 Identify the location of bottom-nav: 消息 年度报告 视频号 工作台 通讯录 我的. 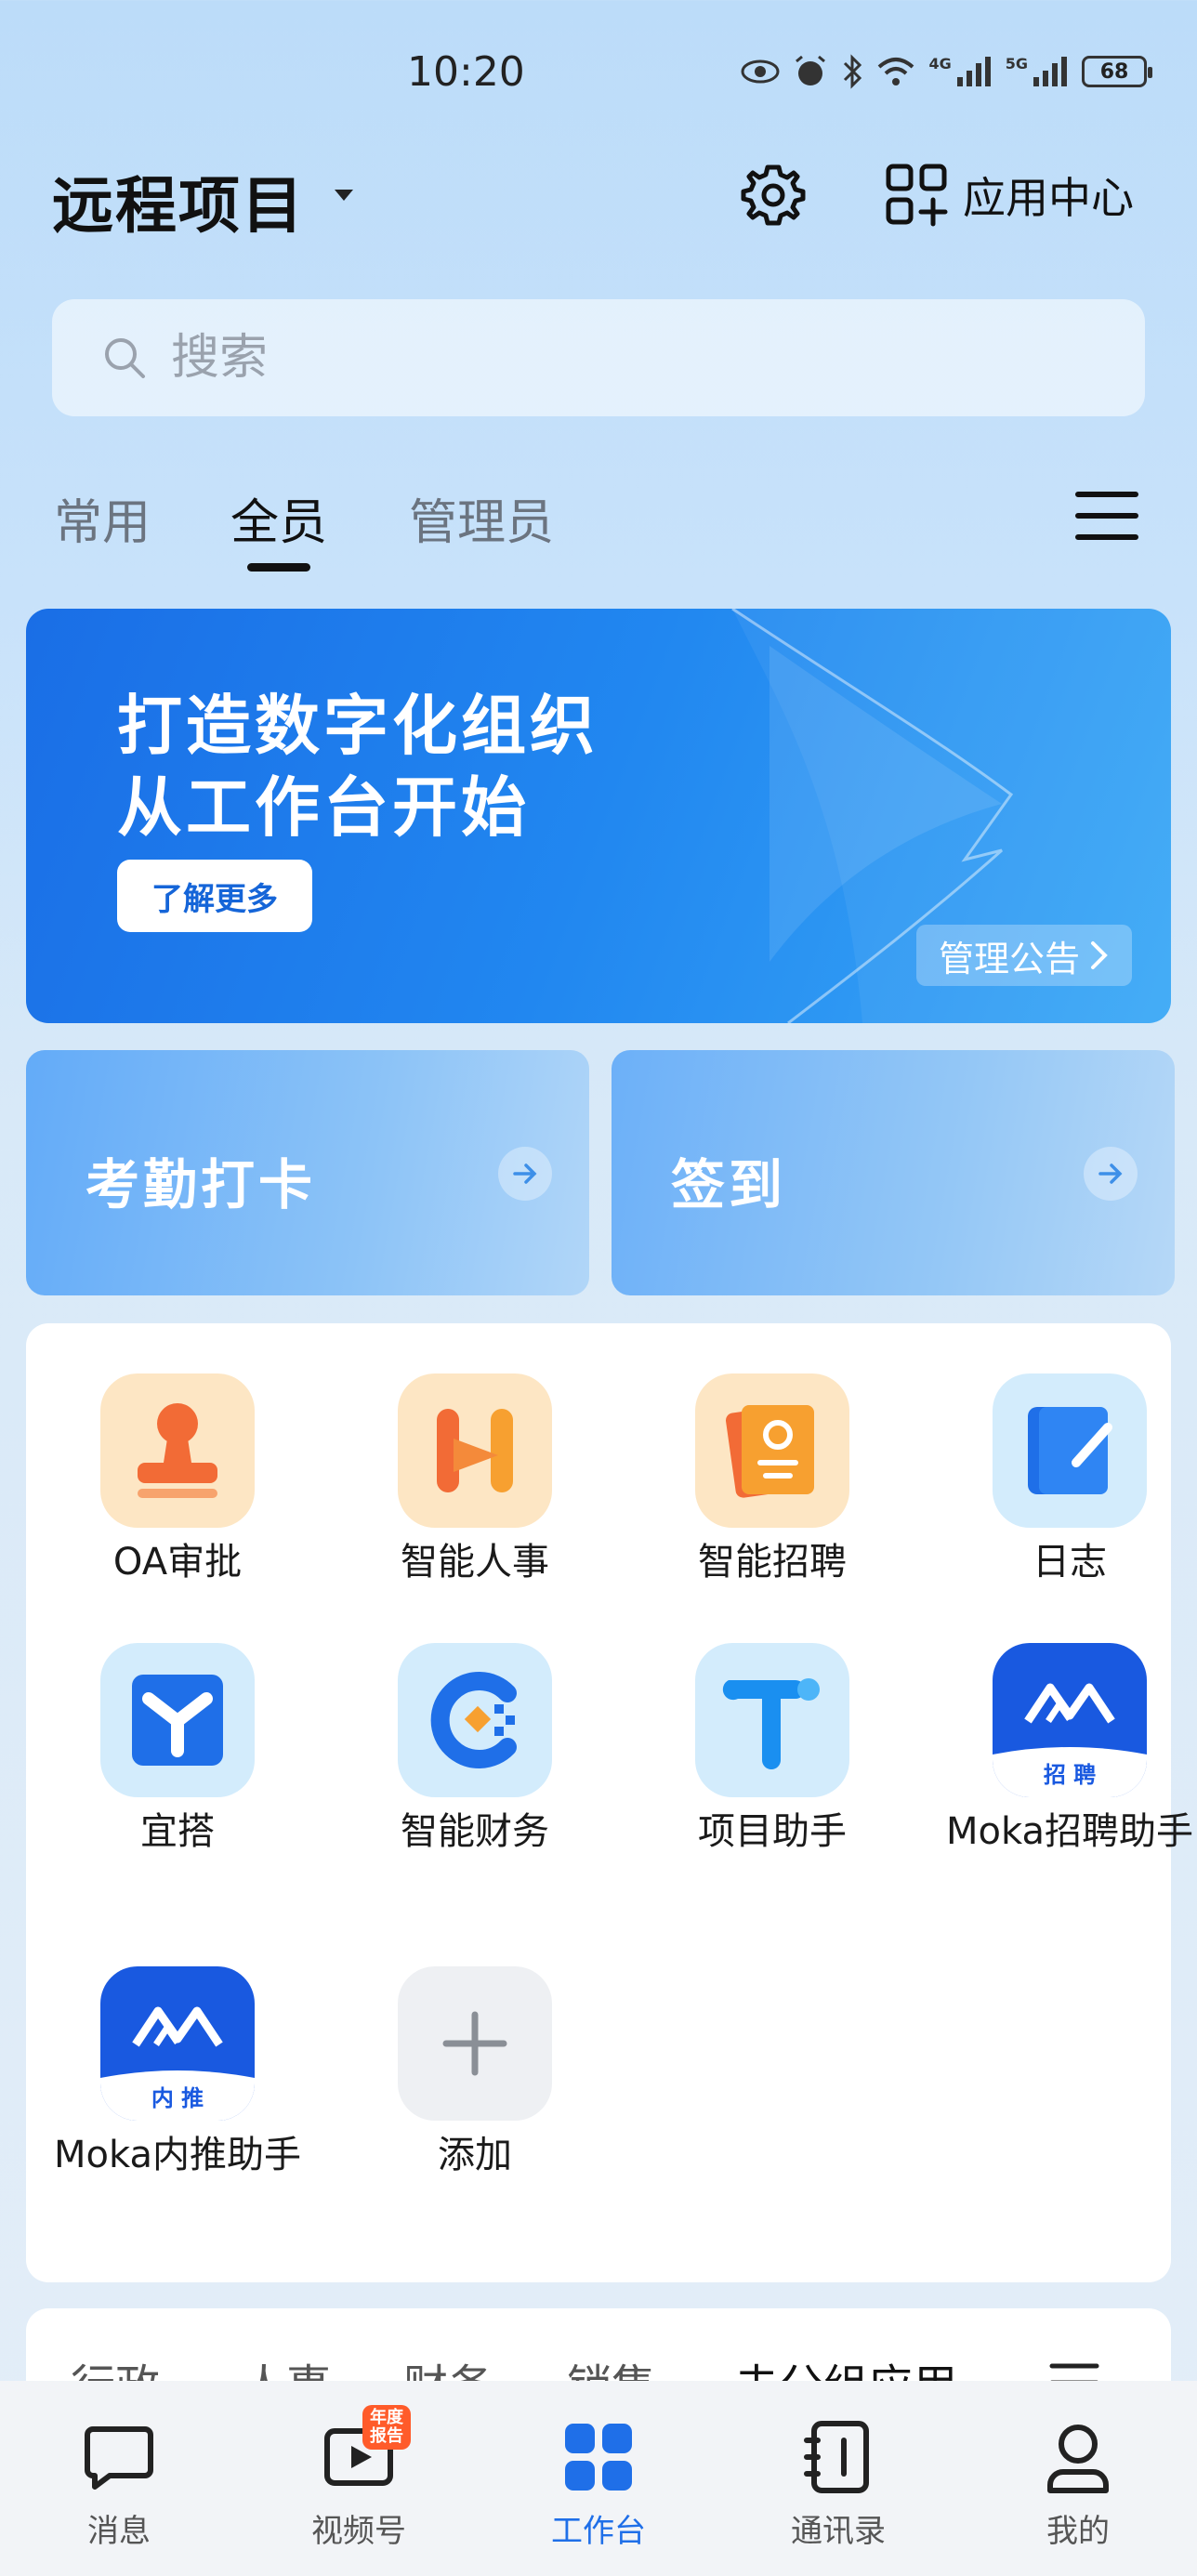
(598, 2478).